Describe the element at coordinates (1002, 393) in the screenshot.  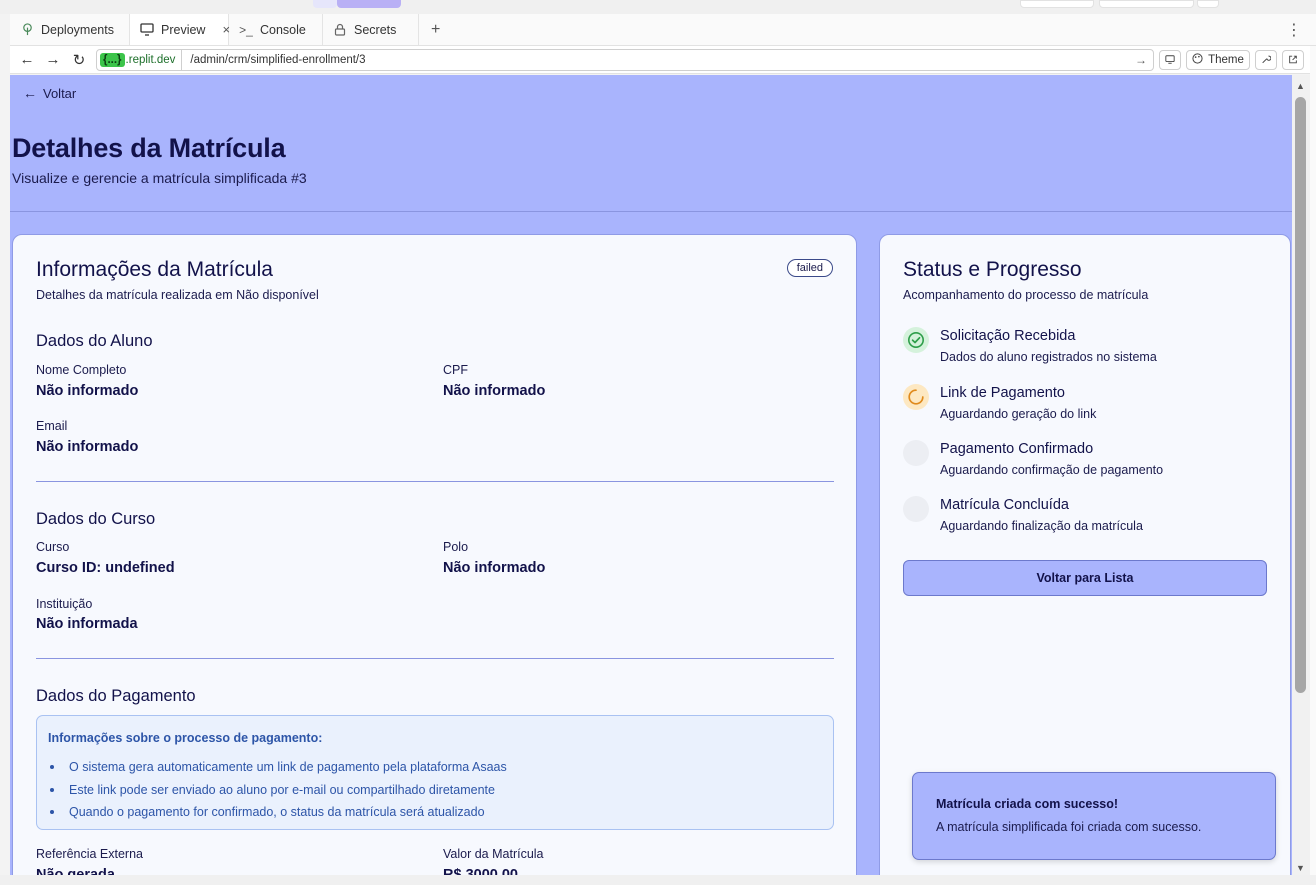
I see `step-title: Link de Pagamento` at that location.